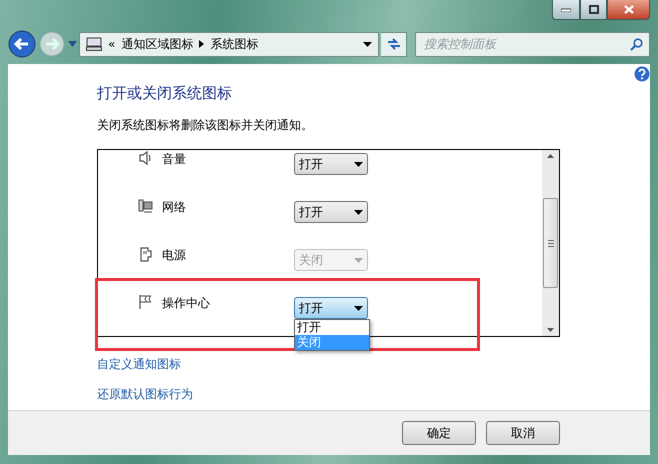 Image resolution: width=658 pixels, height=464 pixels. What do you see at coordinates (22, 44) in the screenshot?
I see `back-button` at bounding box center [22, 44].